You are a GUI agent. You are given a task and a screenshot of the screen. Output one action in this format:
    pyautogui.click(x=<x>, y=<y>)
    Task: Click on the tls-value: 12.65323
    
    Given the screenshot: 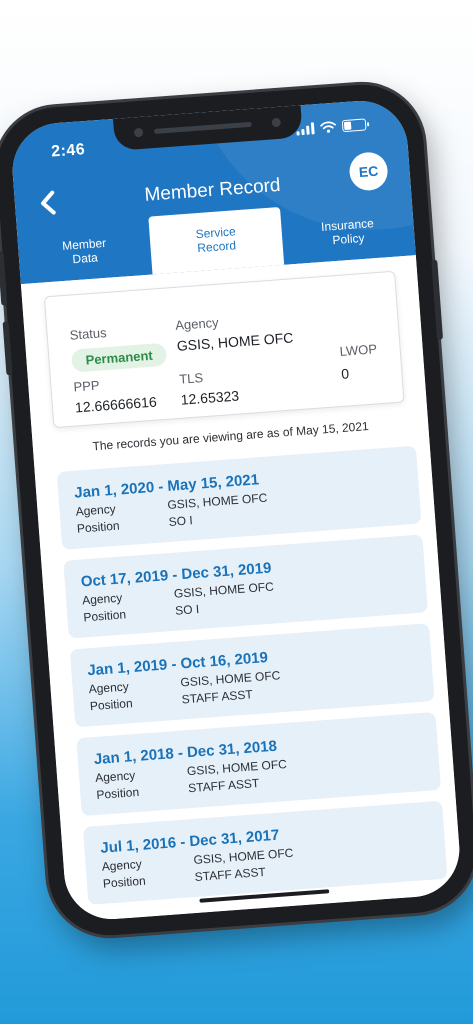 What is the action you would take?
    pyautogui.click(x=210, y=397)
    